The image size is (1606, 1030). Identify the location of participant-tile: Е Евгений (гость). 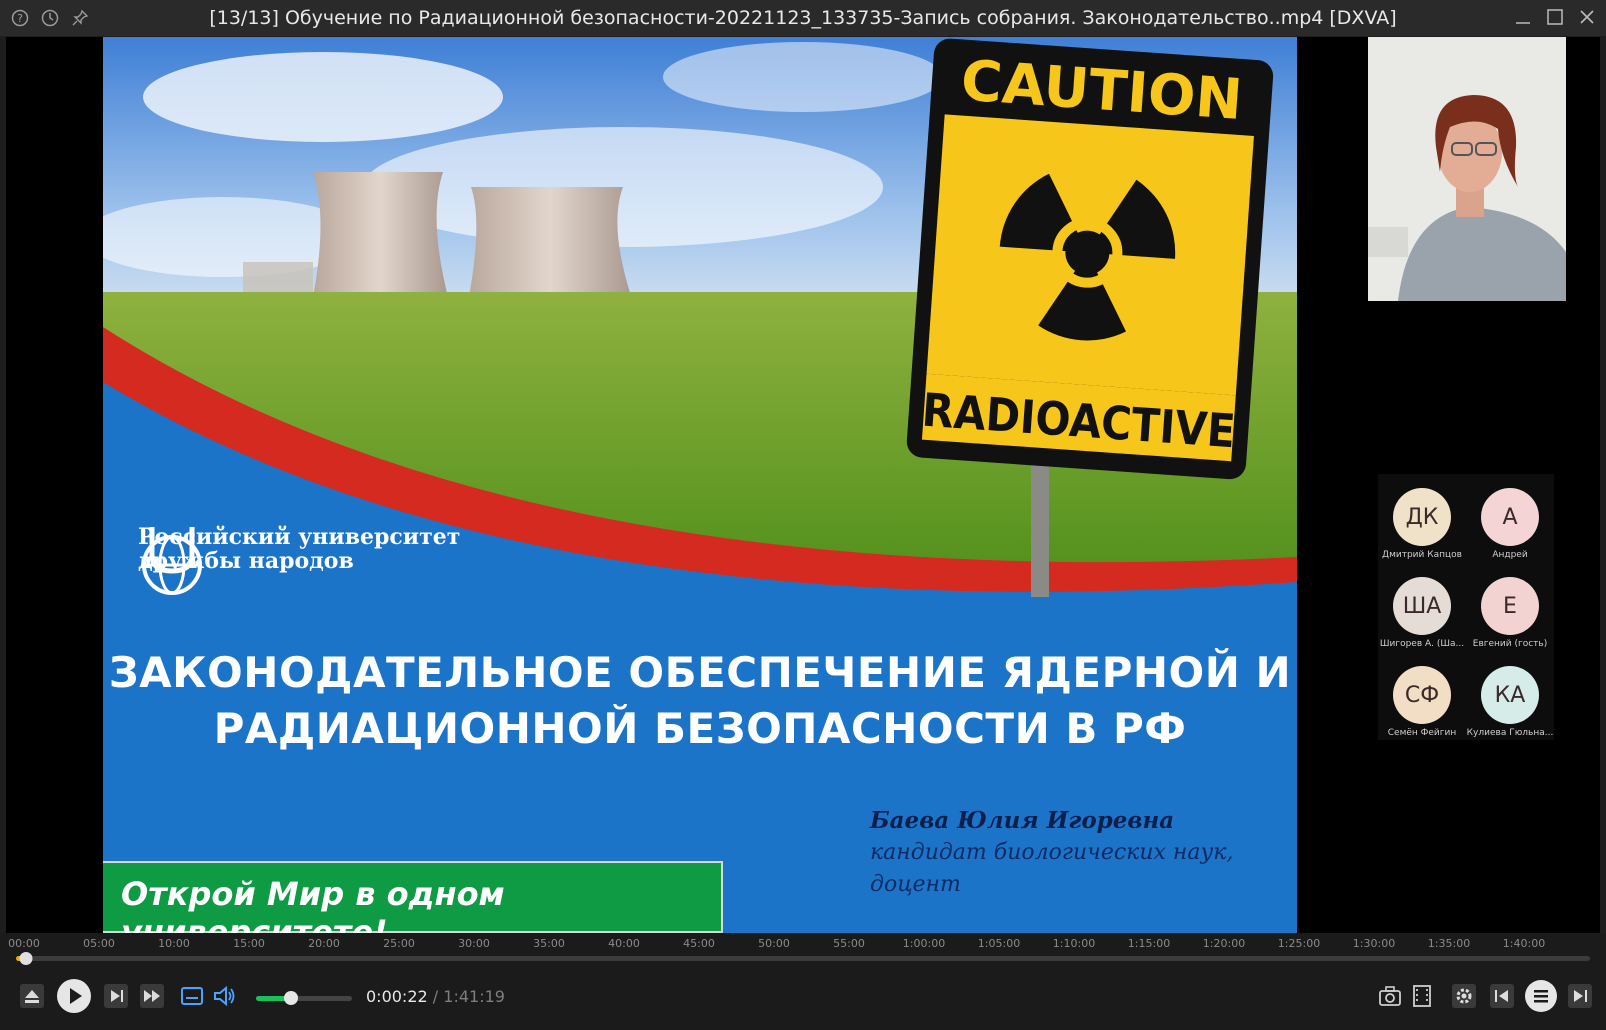
(1510, 613).